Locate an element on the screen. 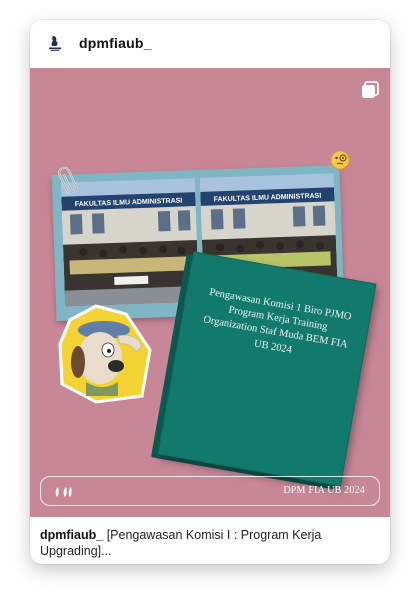 This screenshot has height=606, width=420. caption-username: dpmfiaub_ is located at coordinates (71, 535).